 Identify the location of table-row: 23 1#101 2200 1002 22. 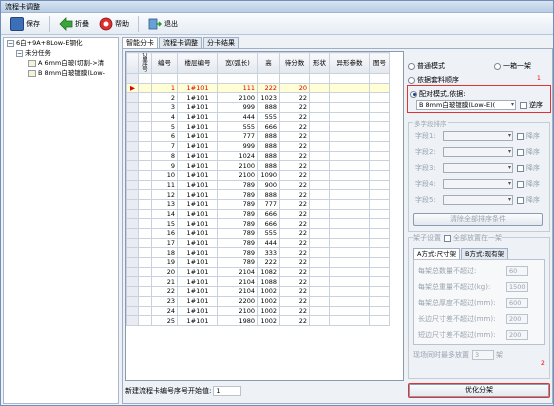
(258, 301).